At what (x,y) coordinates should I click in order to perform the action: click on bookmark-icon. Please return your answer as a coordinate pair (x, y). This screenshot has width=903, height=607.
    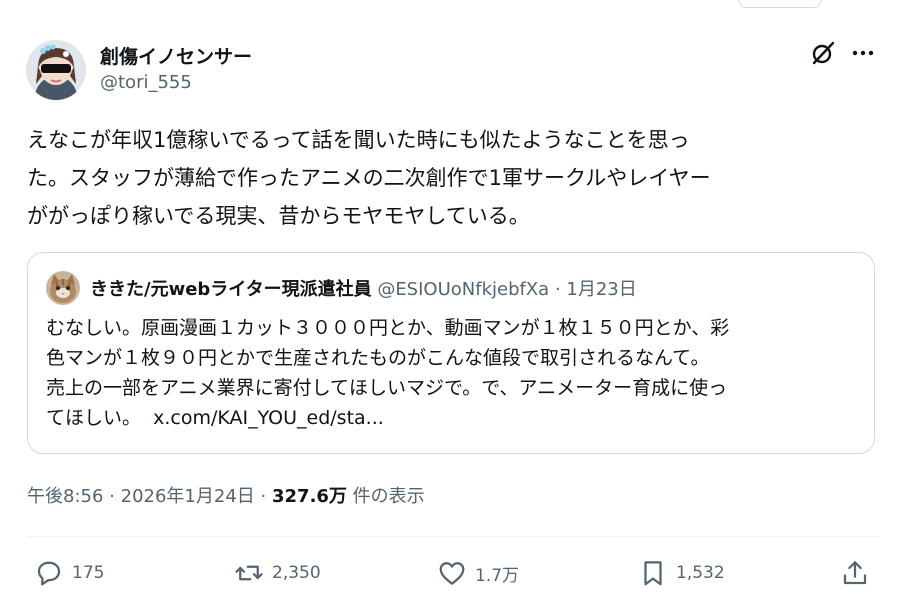
    Looking at the image, I should click on (653, 573).